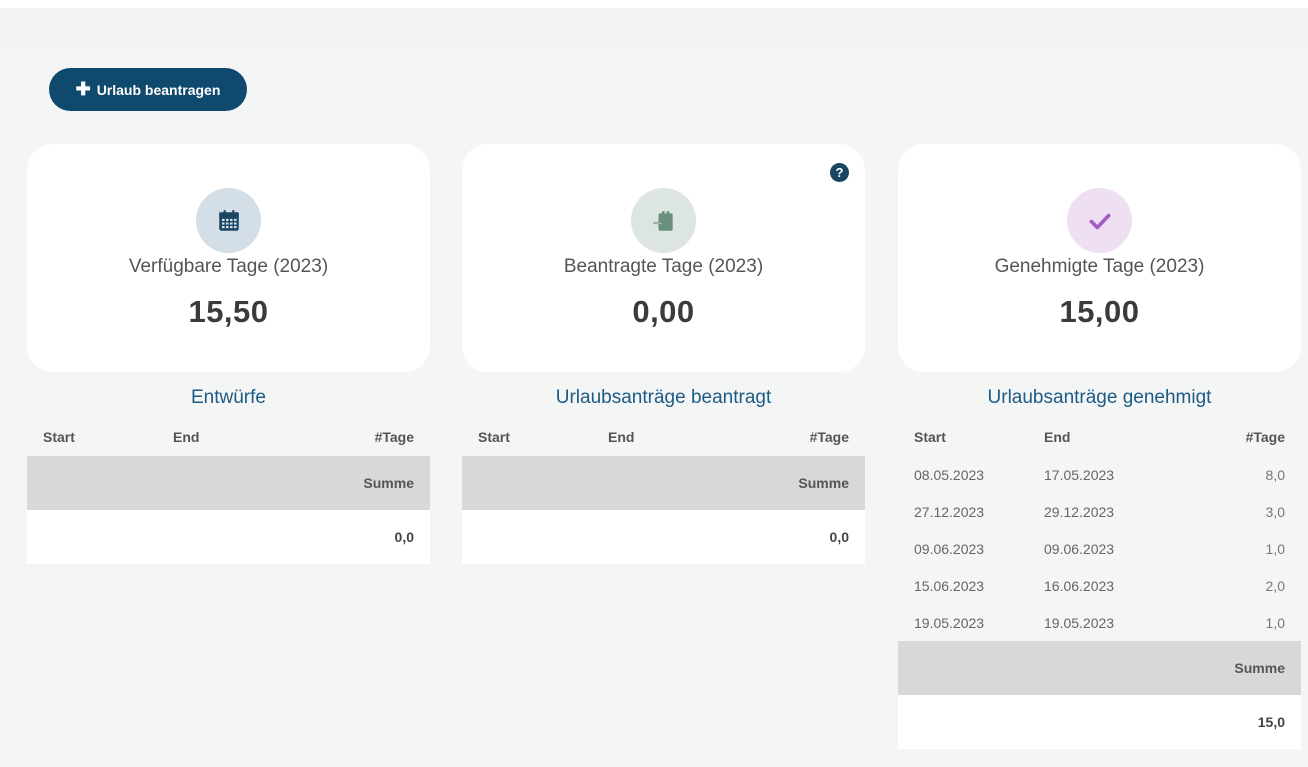  I want to click on row-end: 16.06.2023, so click(1079, 585).